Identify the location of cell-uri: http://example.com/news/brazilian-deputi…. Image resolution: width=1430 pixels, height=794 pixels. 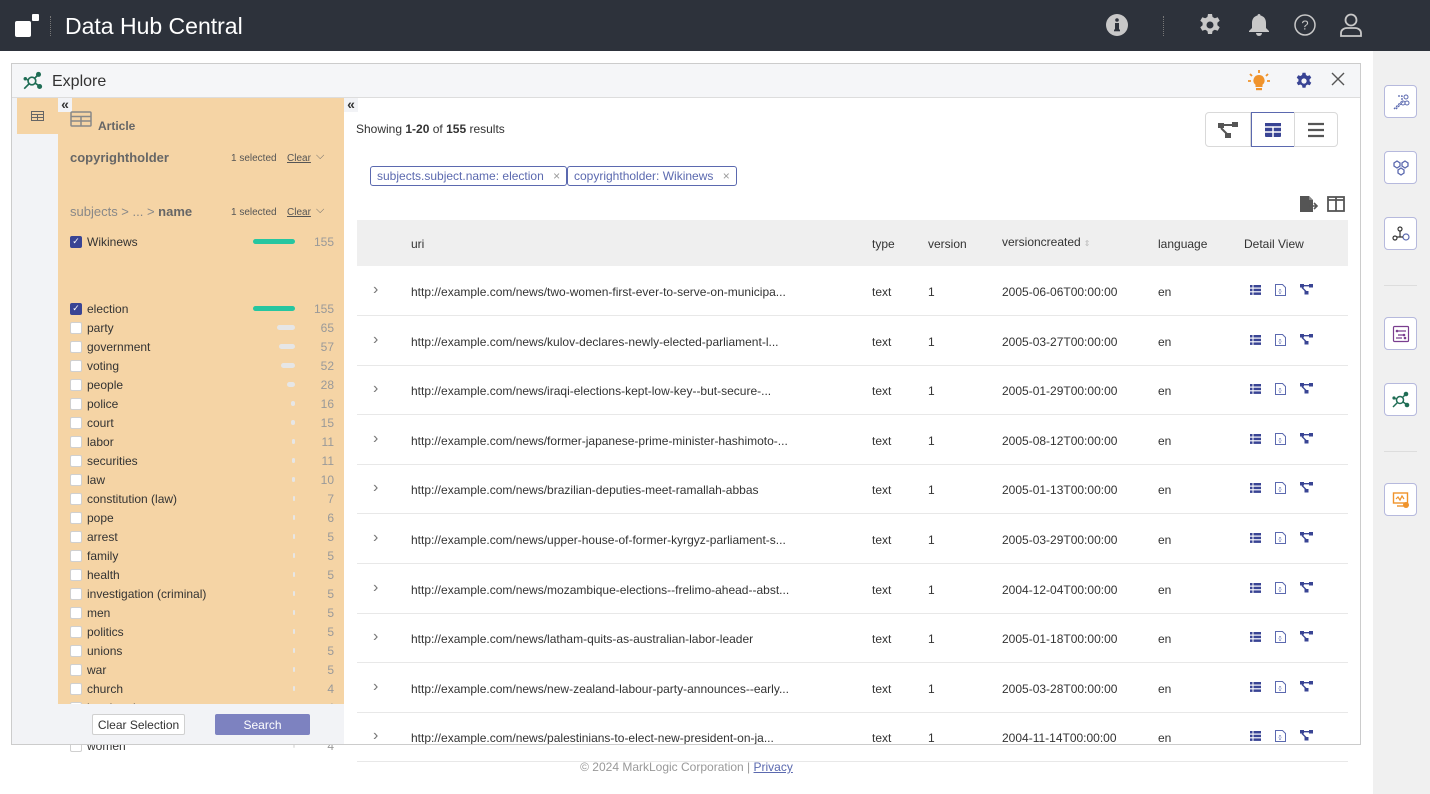
(585, 490).